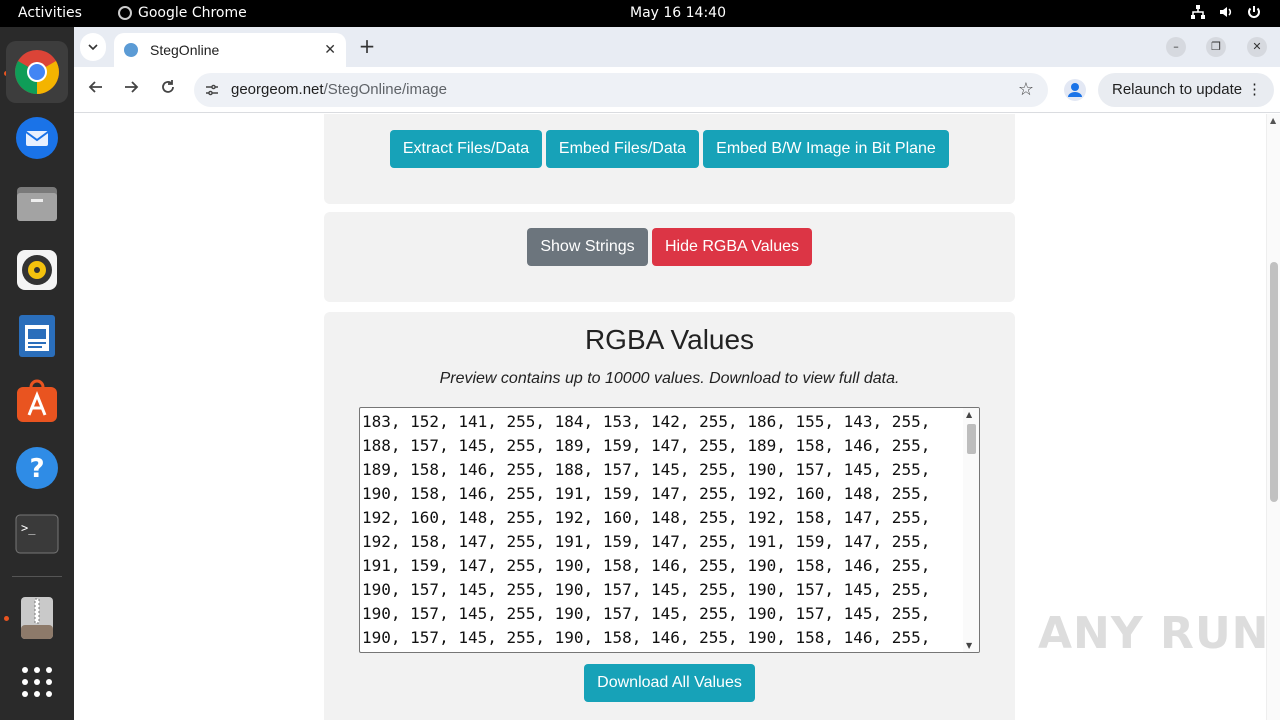 The image size is (1280, 720). I want to click on writer-icon, so click(37, 336).